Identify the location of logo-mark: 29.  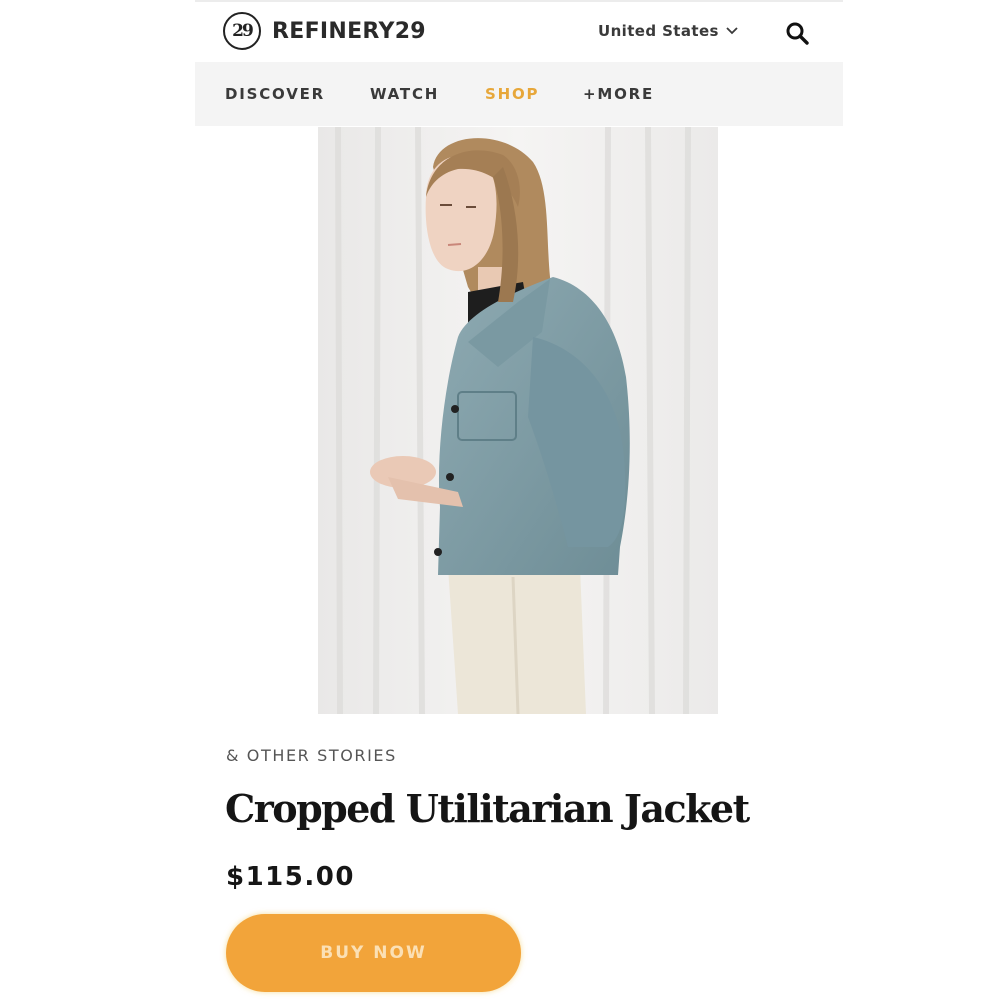
(242, 31).